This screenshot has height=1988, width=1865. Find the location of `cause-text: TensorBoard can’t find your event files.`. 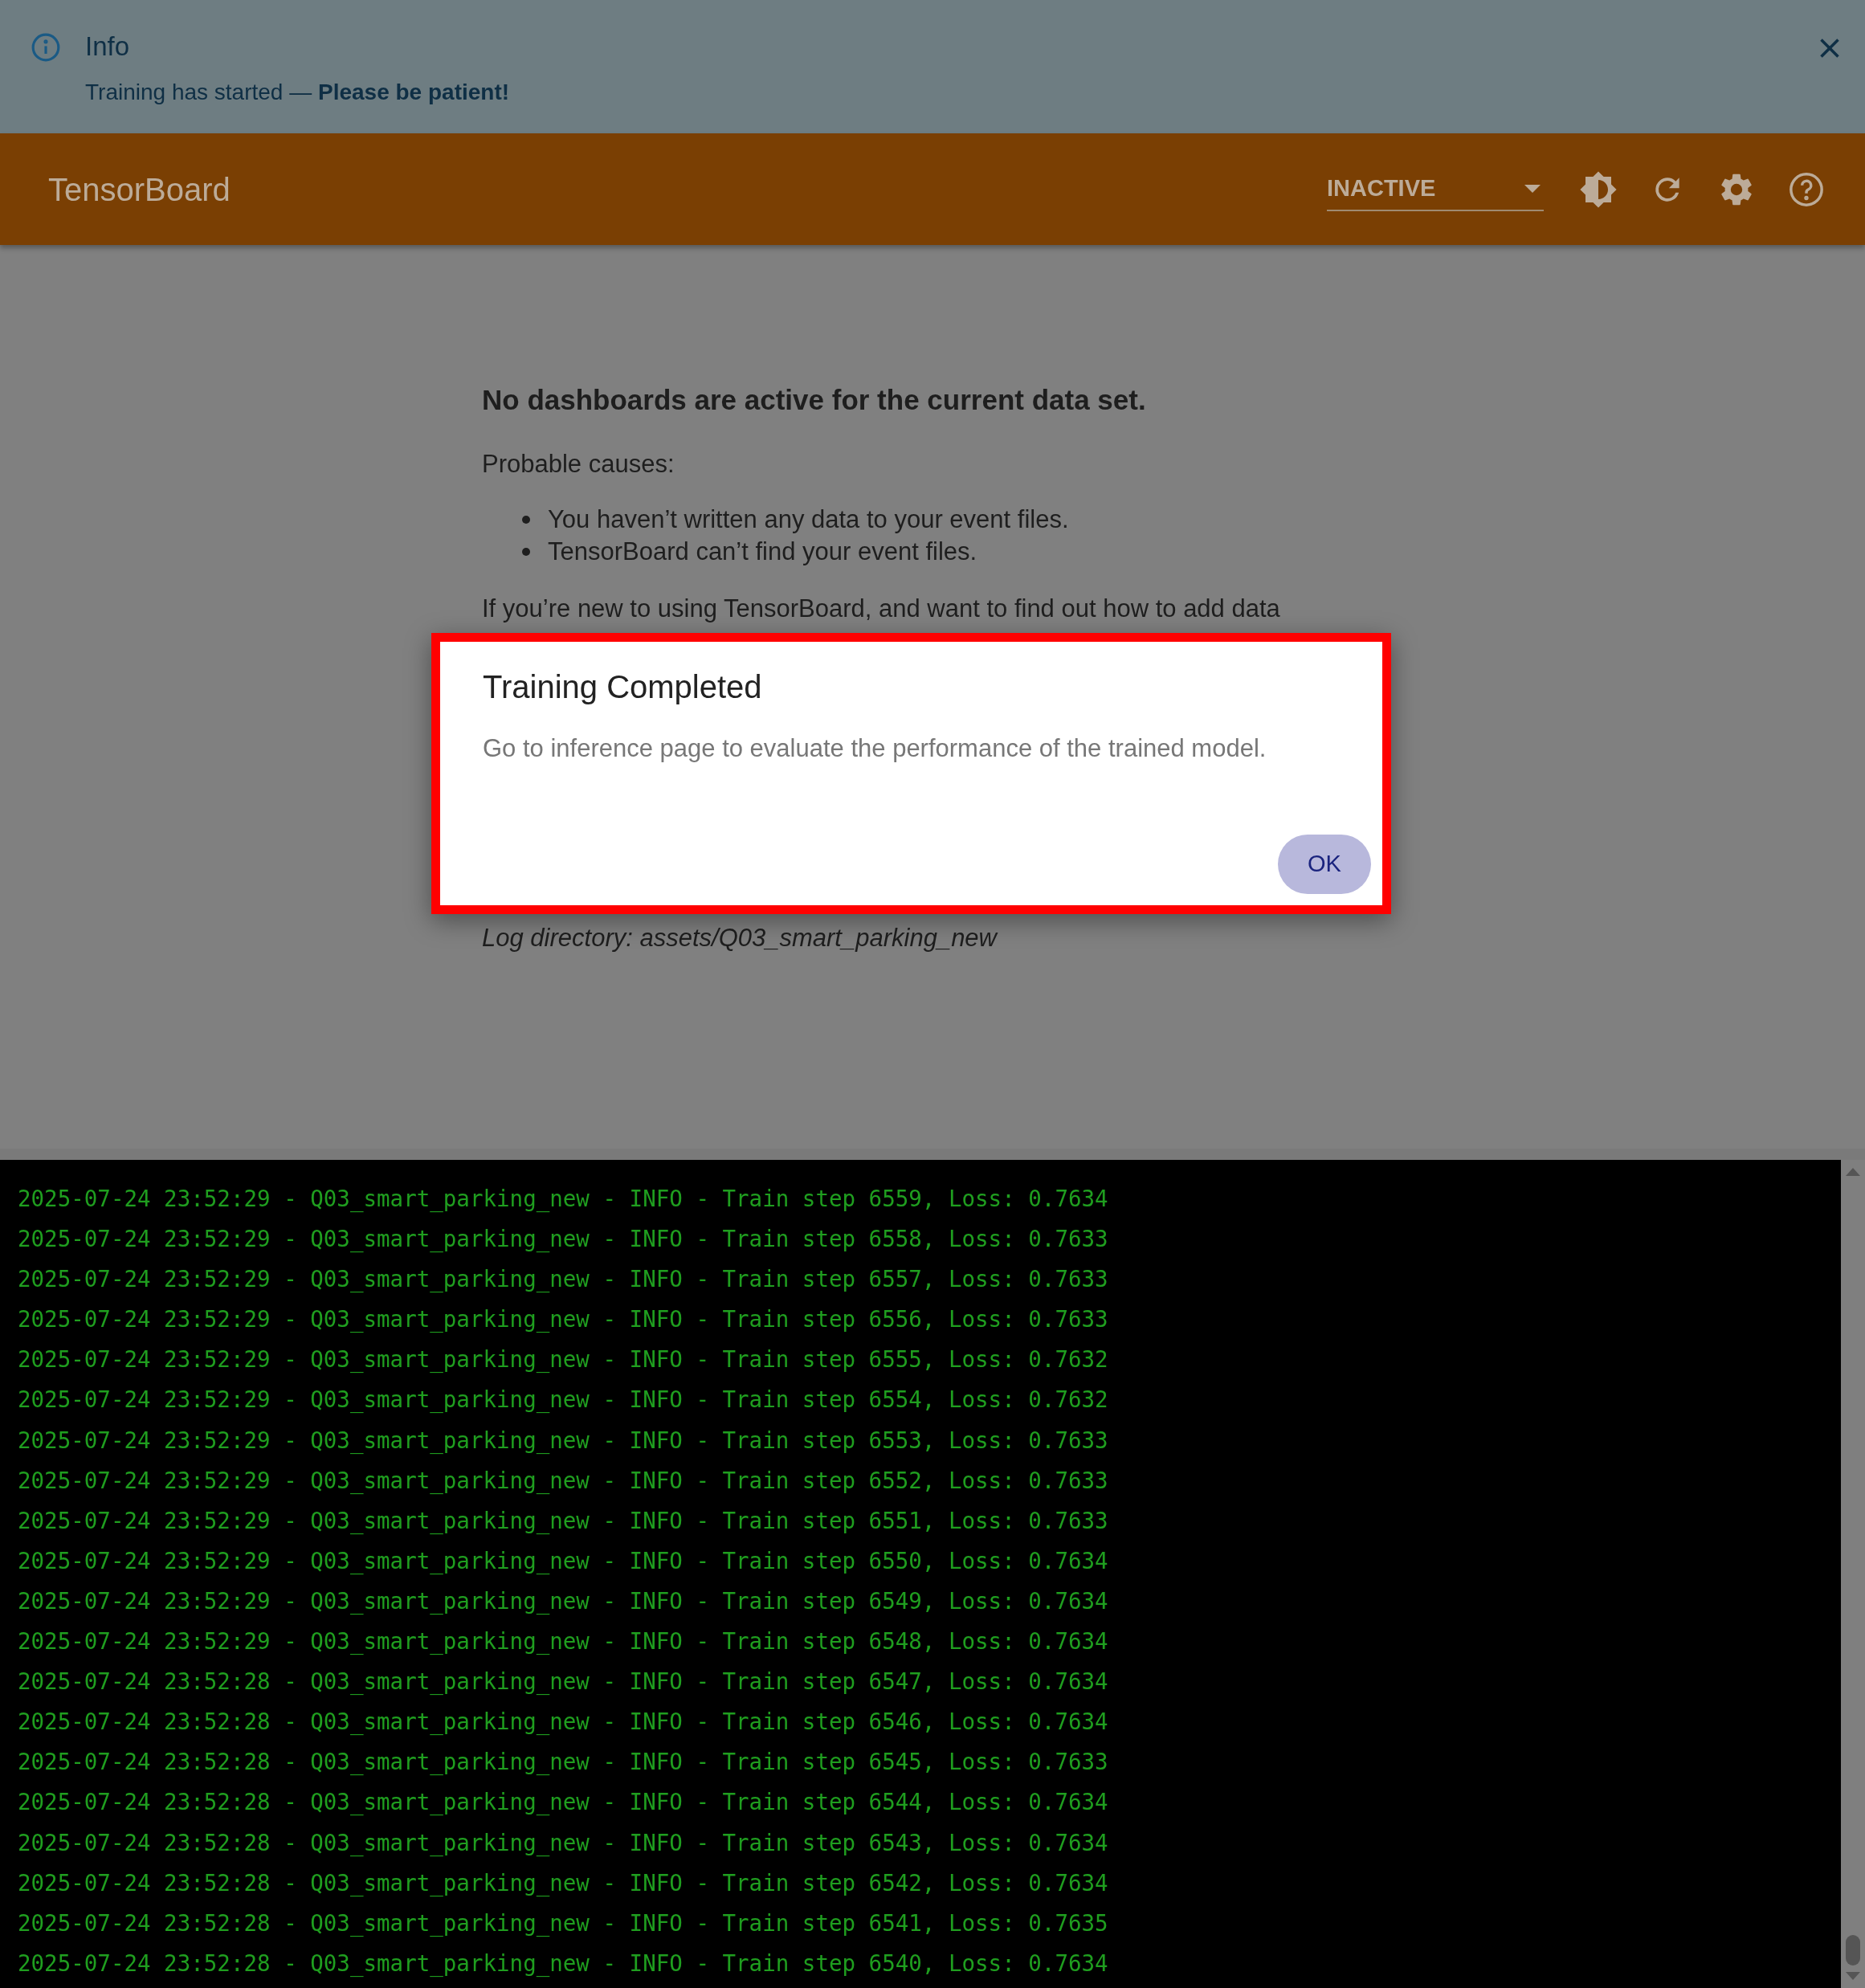

cause-text: TensorBoard can’t find your event files. is located at coordinates (762, 552).